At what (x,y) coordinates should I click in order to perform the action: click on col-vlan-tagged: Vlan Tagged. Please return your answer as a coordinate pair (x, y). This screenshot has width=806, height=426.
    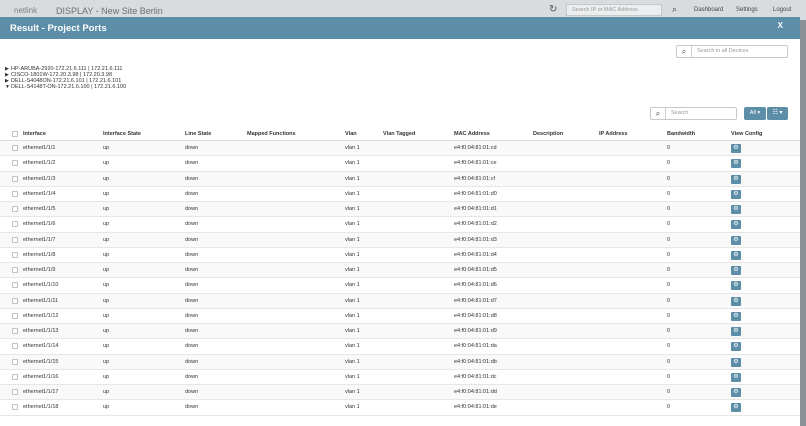
    Looking at the image, I should click on (399, 134).